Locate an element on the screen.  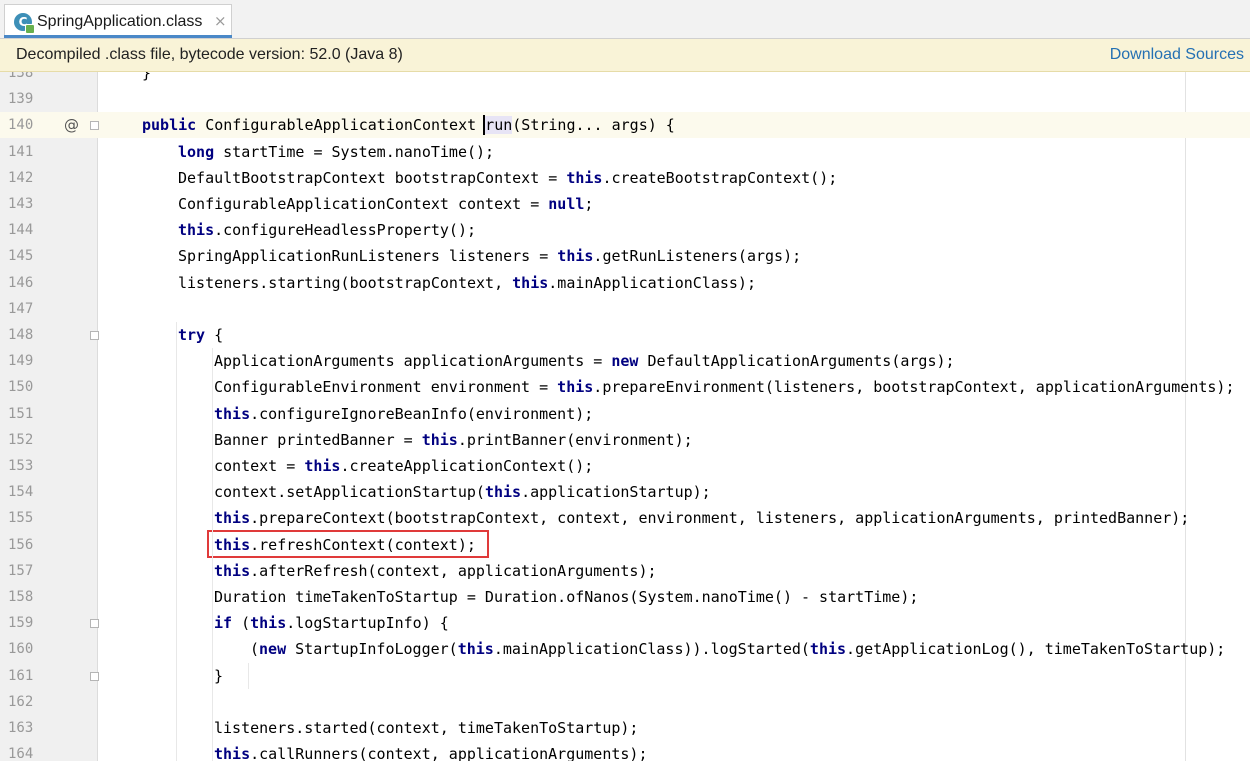
code-token: startTime = System.nanoTime(); is located at coordinates (354, 151).